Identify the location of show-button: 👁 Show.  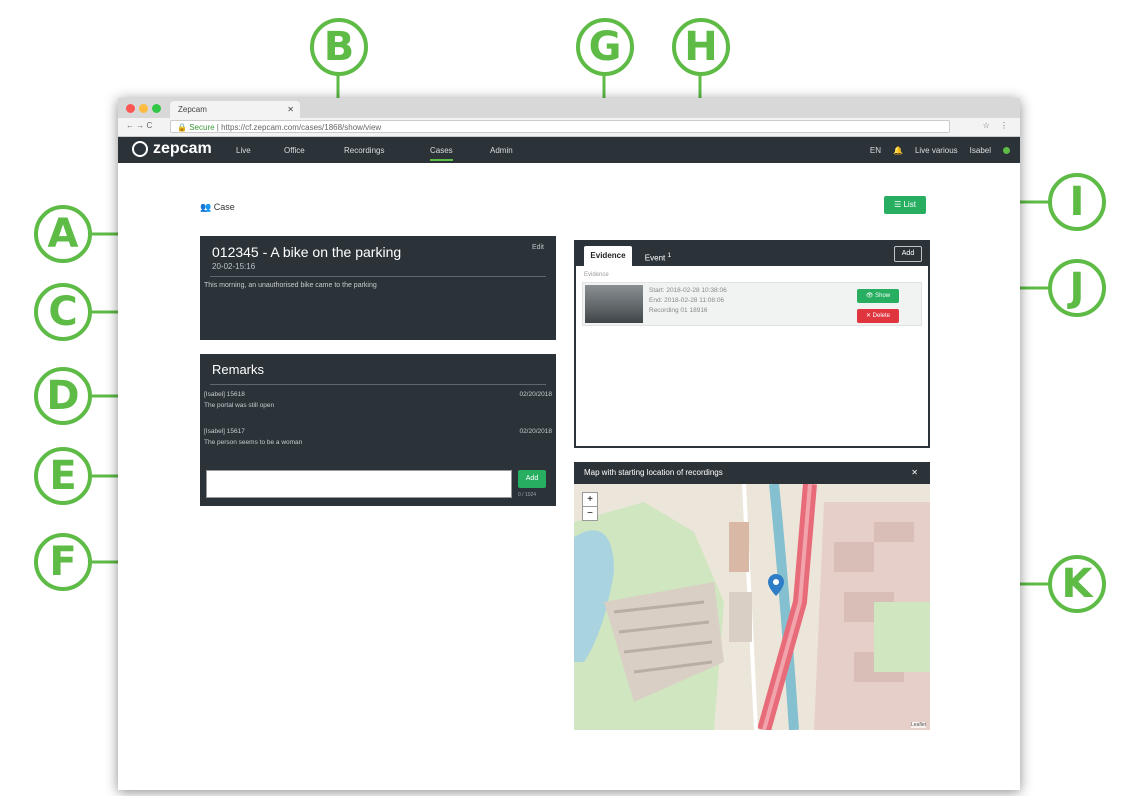
(878, 296).